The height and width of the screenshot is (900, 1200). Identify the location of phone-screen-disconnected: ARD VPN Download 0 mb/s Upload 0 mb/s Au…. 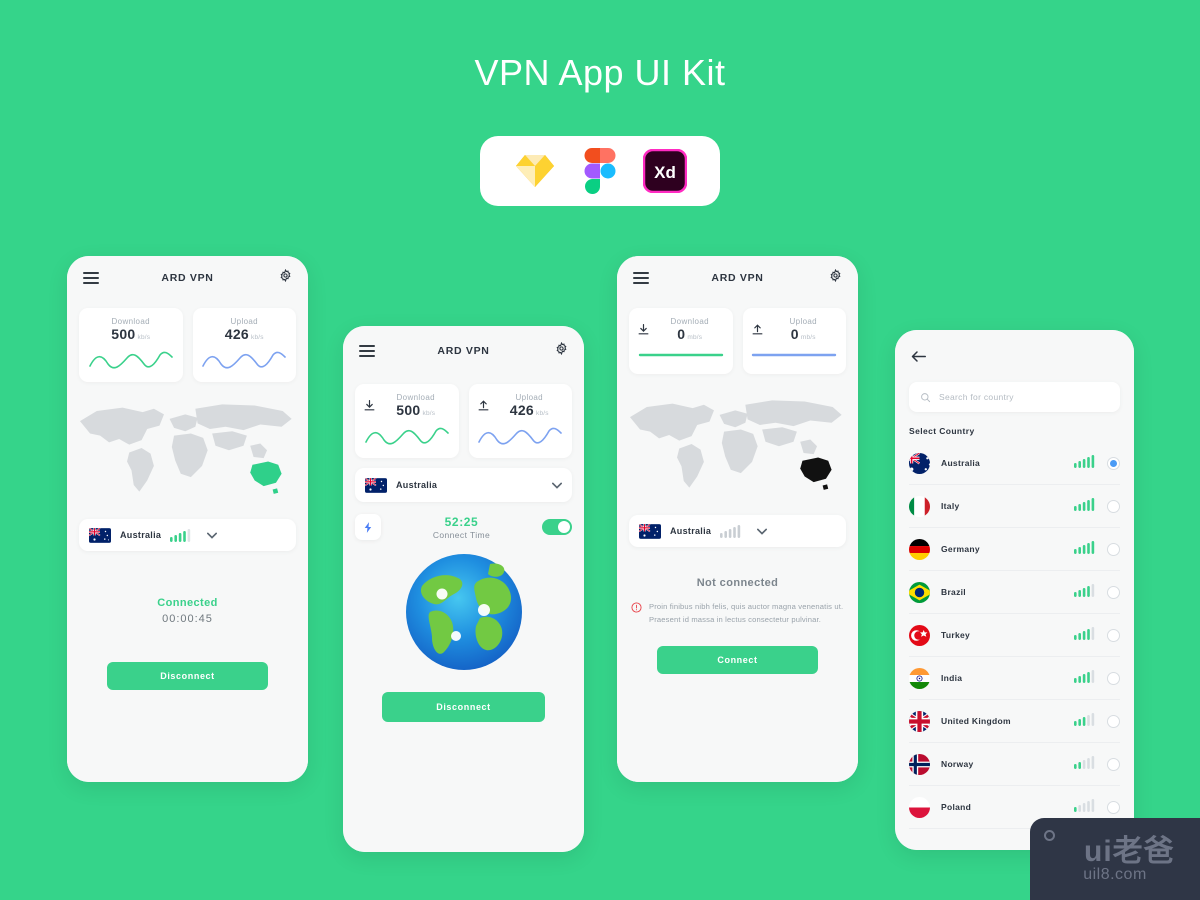
(737, 519).